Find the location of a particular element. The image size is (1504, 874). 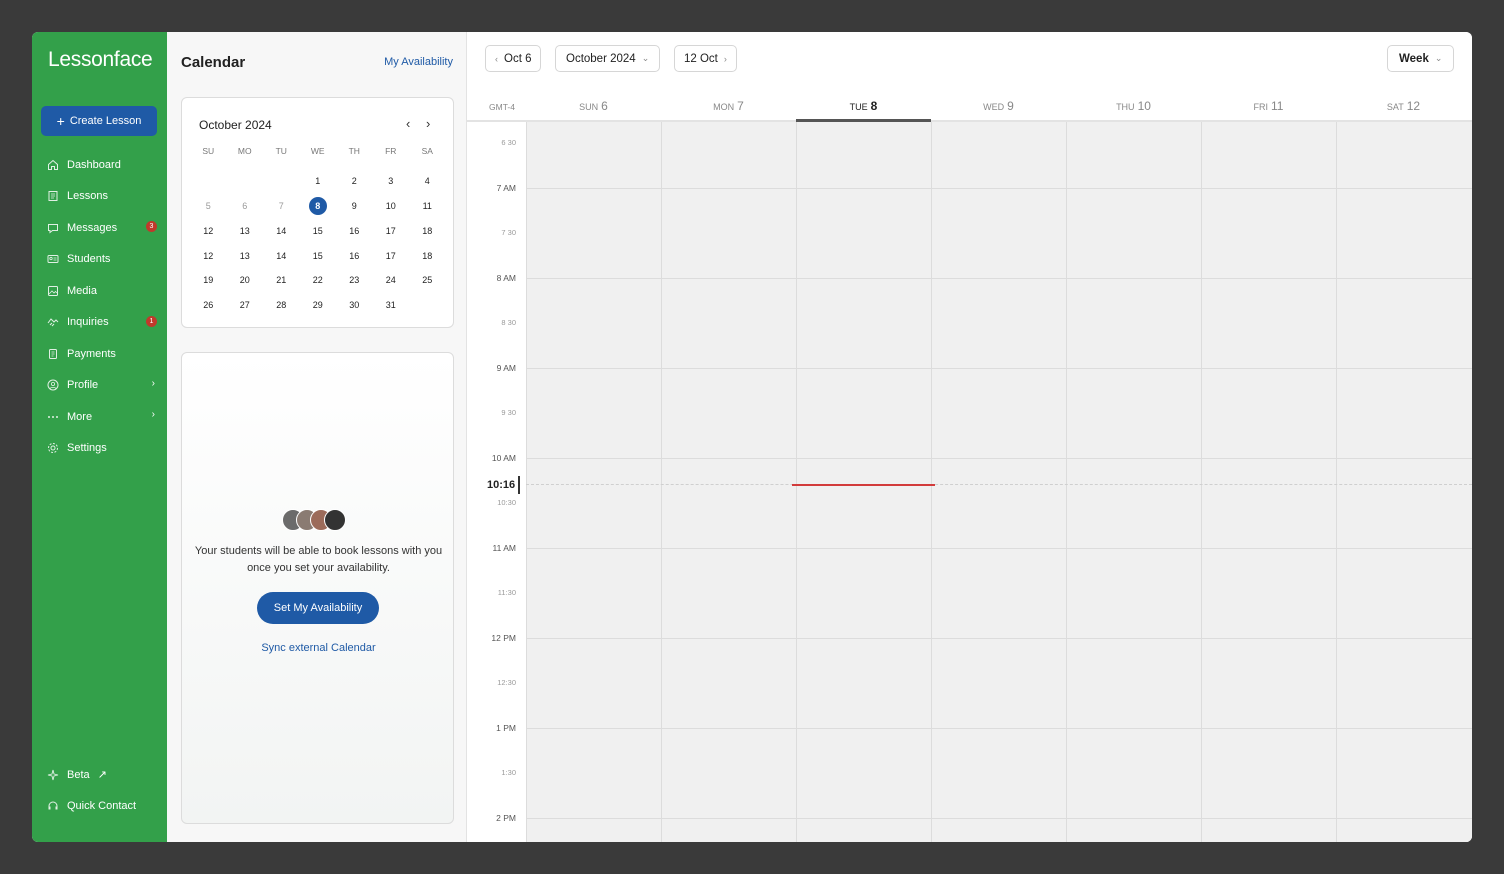

sync-calendar-link: Sync external Calendar is located at coordinates (318, 648).